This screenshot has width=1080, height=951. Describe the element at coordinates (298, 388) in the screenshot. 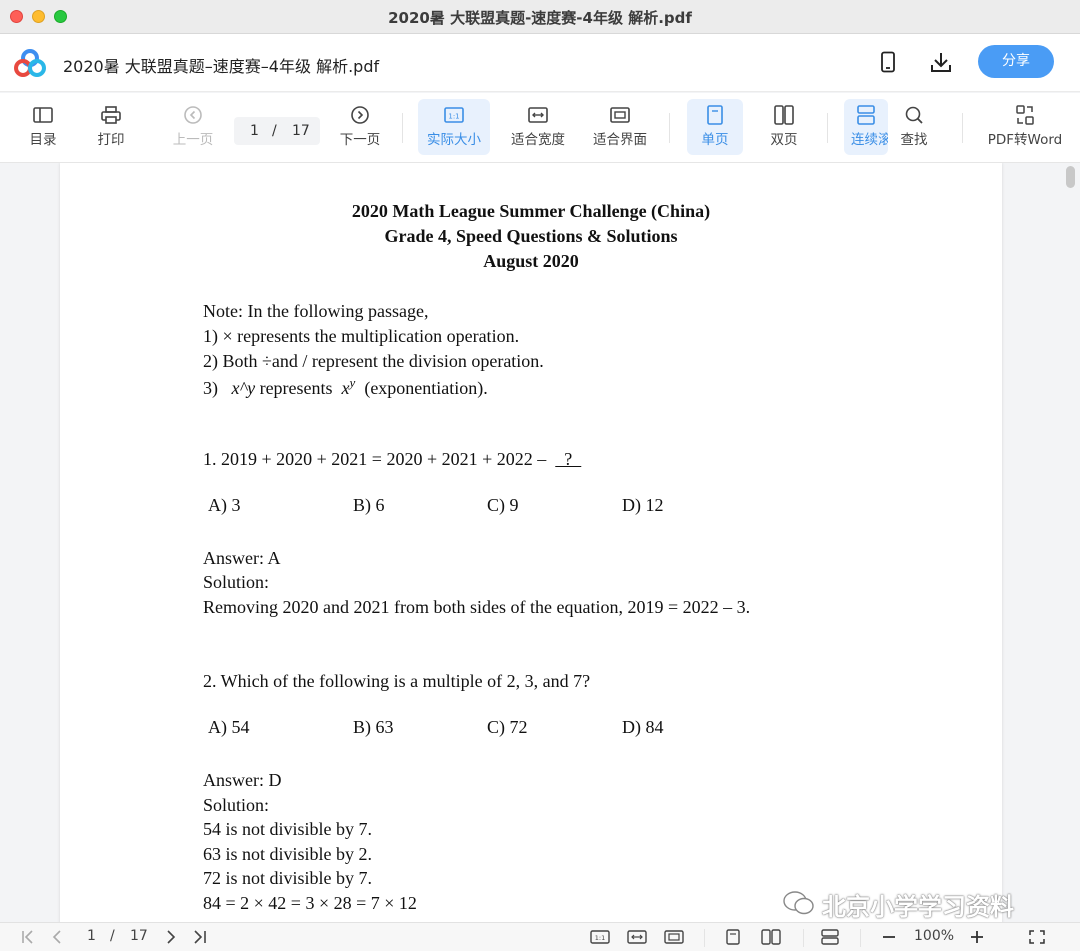

I see `note3-mid: represents` at that location.